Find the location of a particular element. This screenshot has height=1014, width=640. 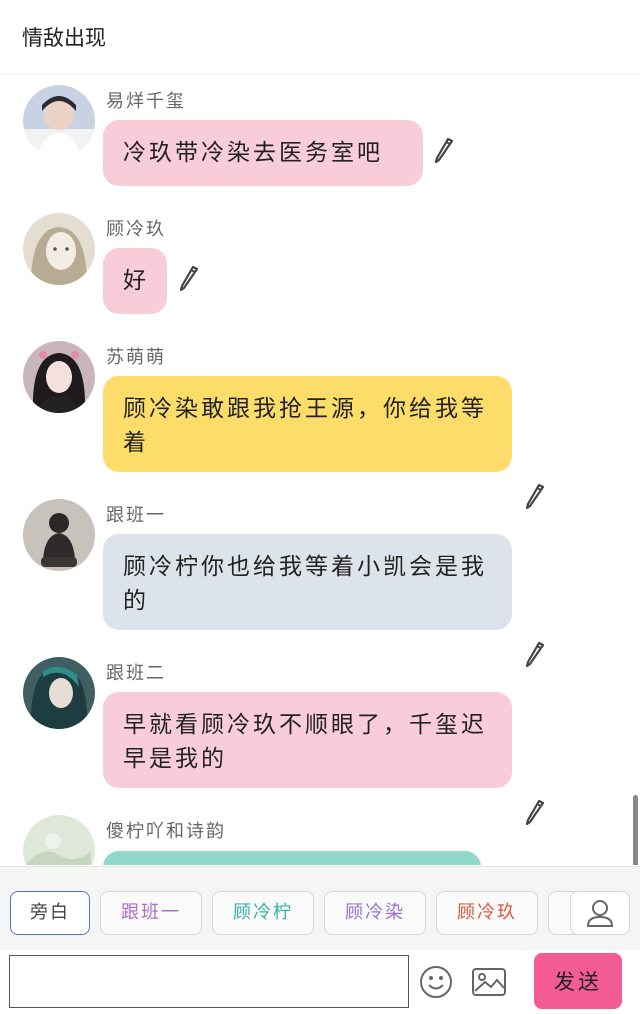

send-button: 发送 is located at coordinates (578, 981).